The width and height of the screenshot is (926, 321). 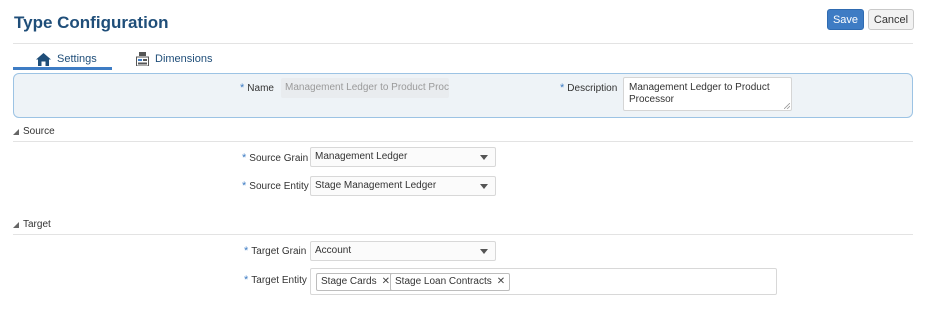 What do you see at coordinates (463, 234) in the screenshot?
I see `target-divider` at bounding box center [463, 234].